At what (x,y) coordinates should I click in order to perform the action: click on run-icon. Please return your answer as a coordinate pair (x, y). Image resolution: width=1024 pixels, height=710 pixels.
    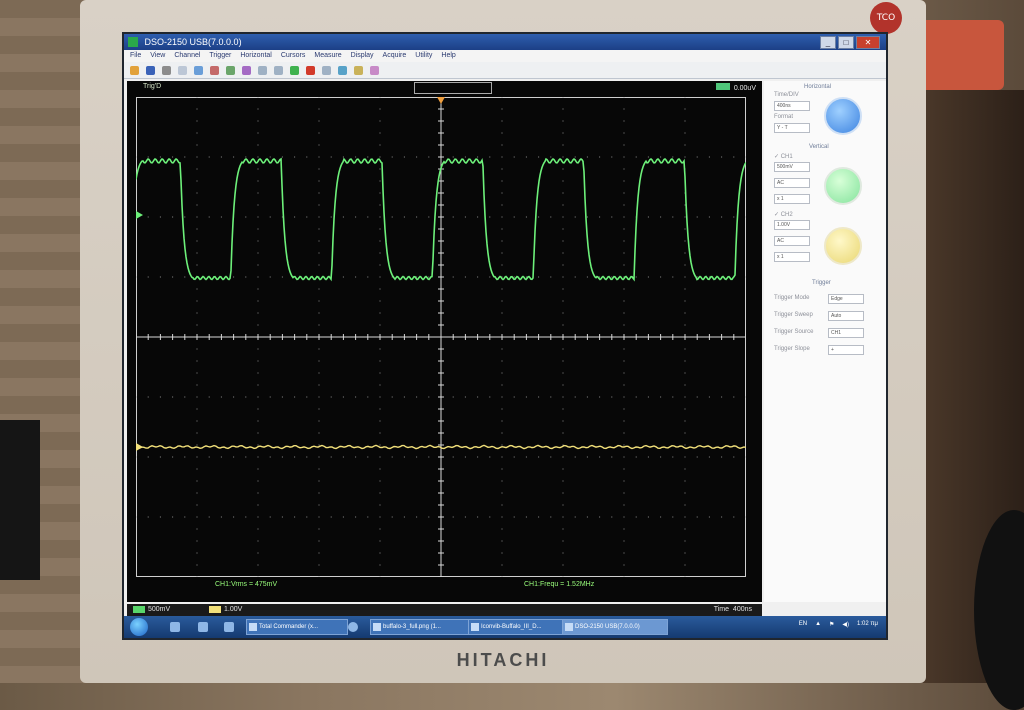
    Looking at the image, I should click on (294, 70).